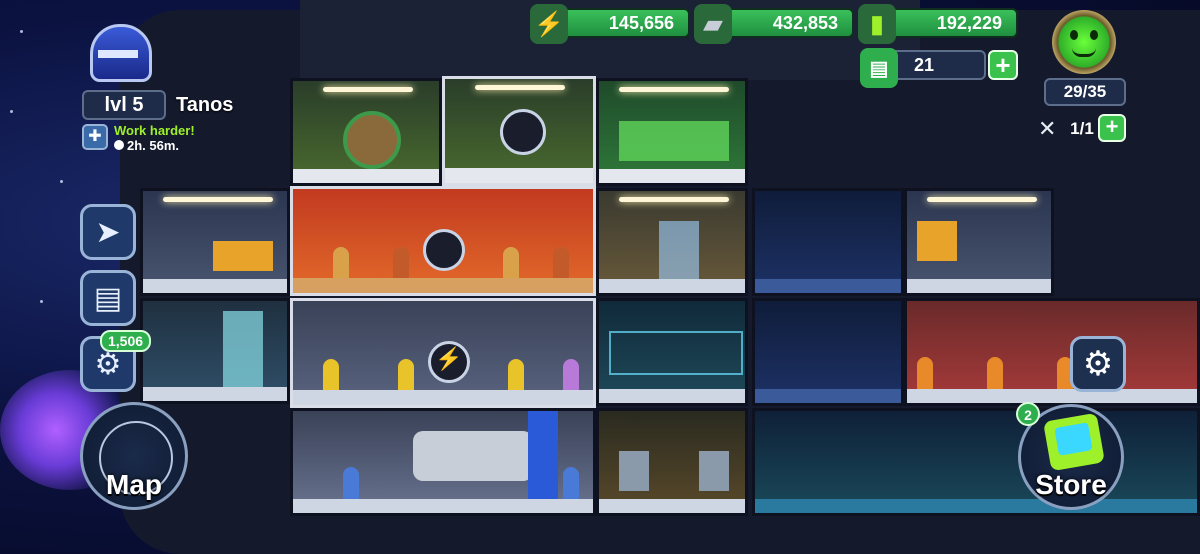 This screenshot has width=1200, height=554. I want to click on add-builder-button: +, so click(1112, 128).